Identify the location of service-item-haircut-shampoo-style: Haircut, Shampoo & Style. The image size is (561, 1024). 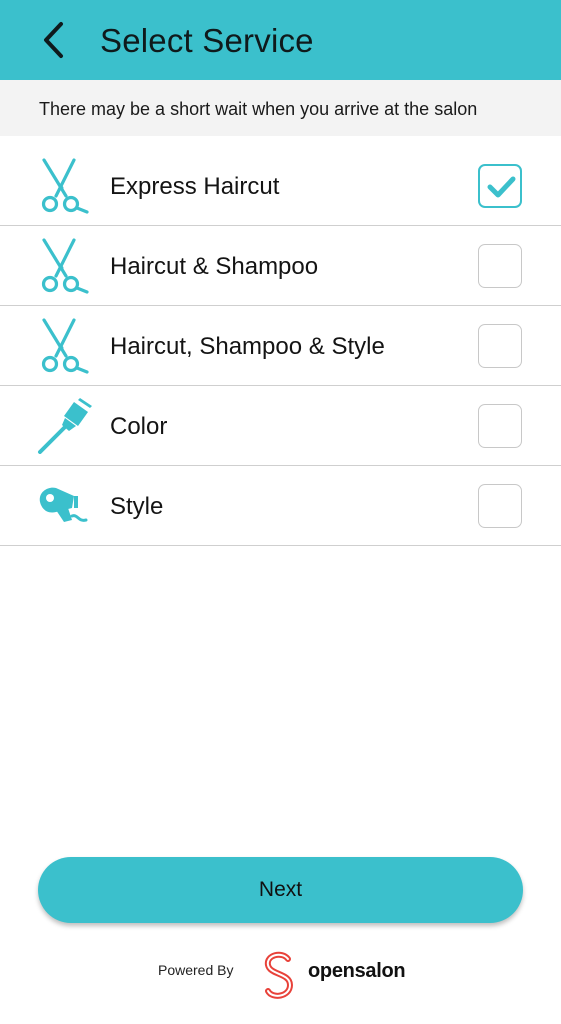
(280, 346).